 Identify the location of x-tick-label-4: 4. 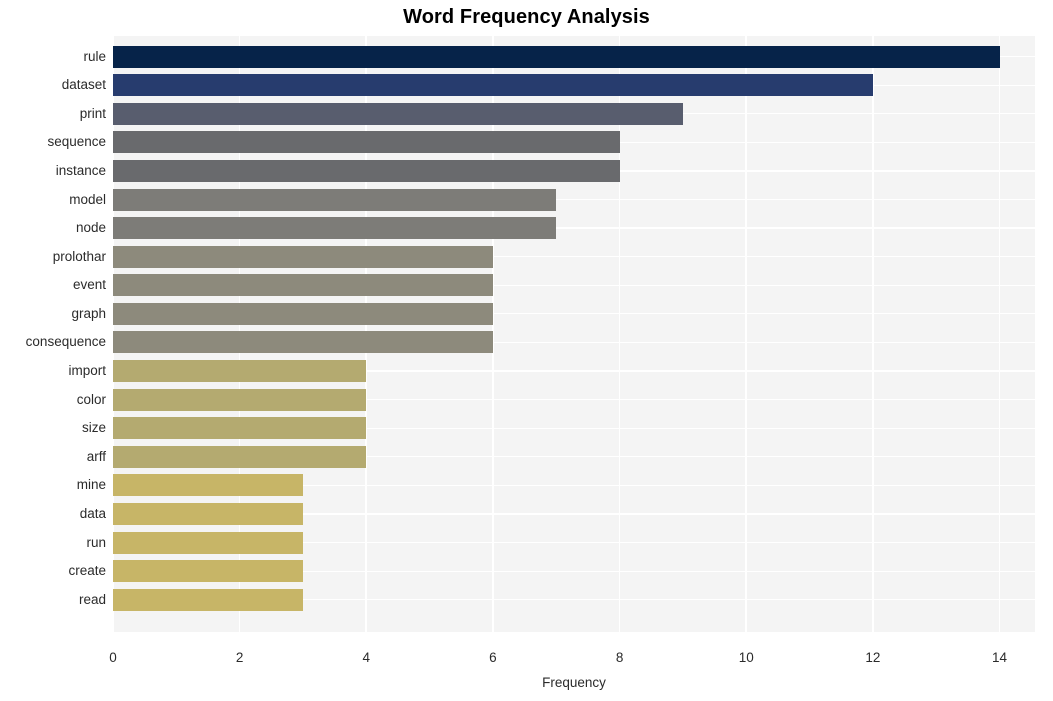
(366, 657).